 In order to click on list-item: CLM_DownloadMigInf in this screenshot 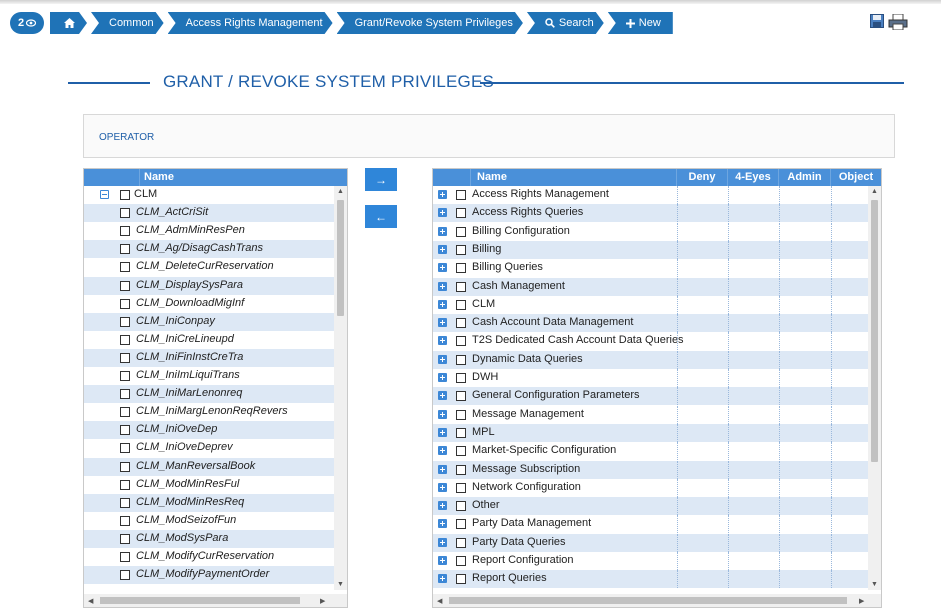, I will do `click(209, 304)`.